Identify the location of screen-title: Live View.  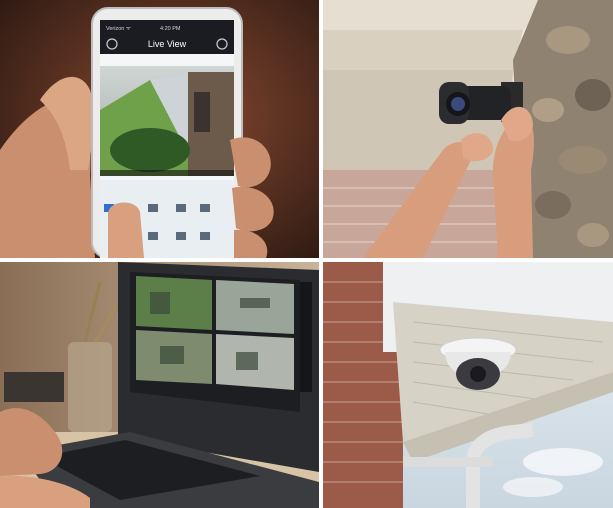
(167, 44).